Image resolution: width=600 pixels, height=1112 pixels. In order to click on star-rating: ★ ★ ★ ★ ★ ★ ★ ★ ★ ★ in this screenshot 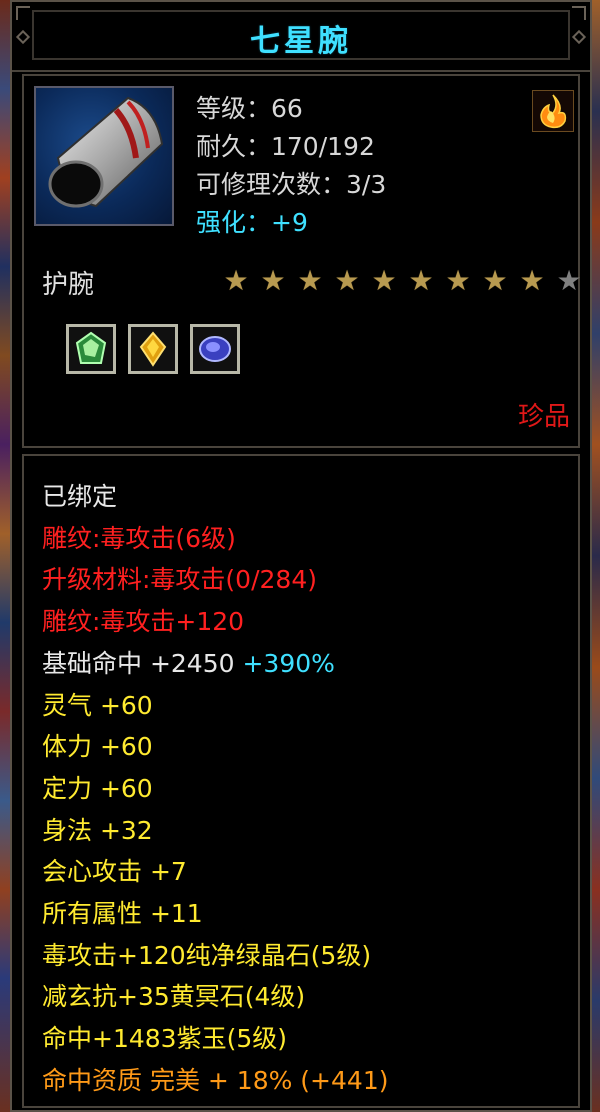, I will do `click(402, 281)`.